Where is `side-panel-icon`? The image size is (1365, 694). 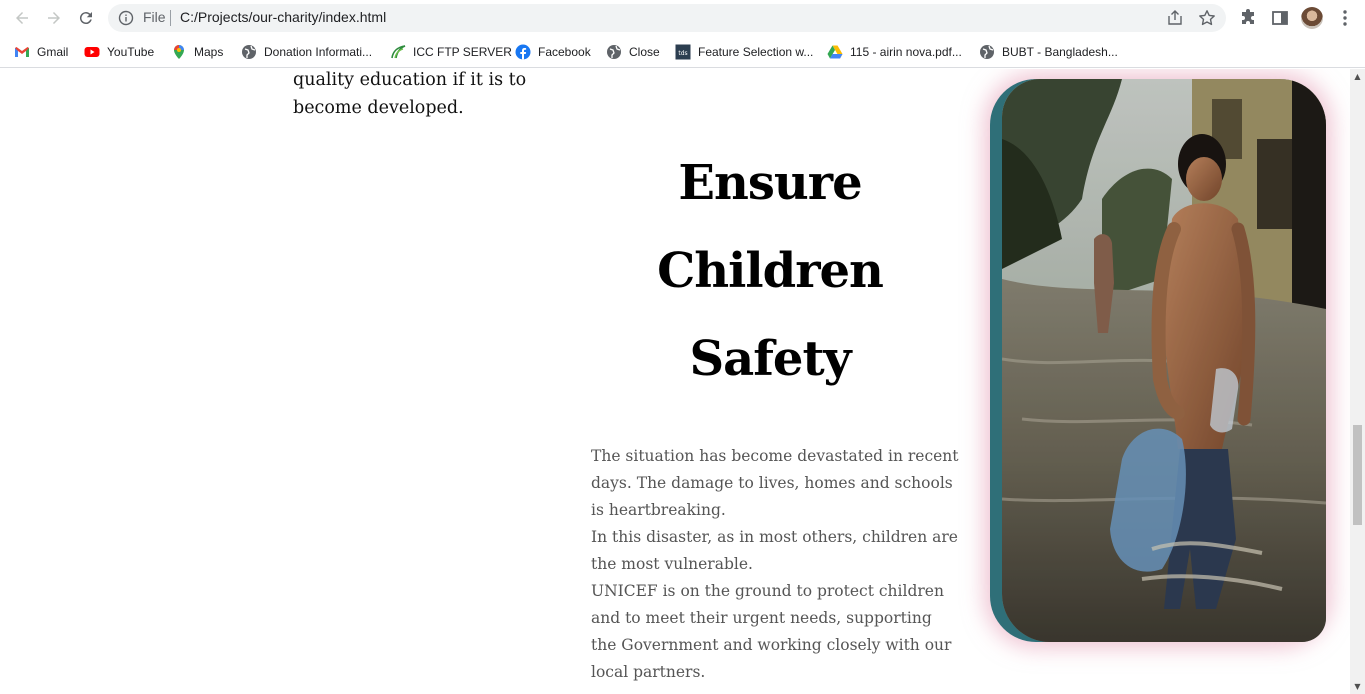
side-panel-icon is located at coordinates (1280, 18).